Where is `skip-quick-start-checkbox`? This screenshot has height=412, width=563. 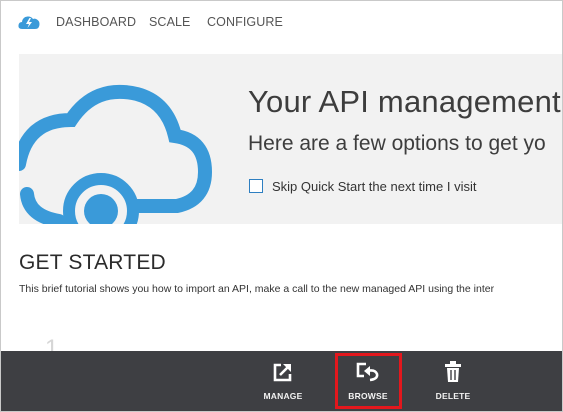 skip-quick-start-checkbox is located at coordinates (256, 186).